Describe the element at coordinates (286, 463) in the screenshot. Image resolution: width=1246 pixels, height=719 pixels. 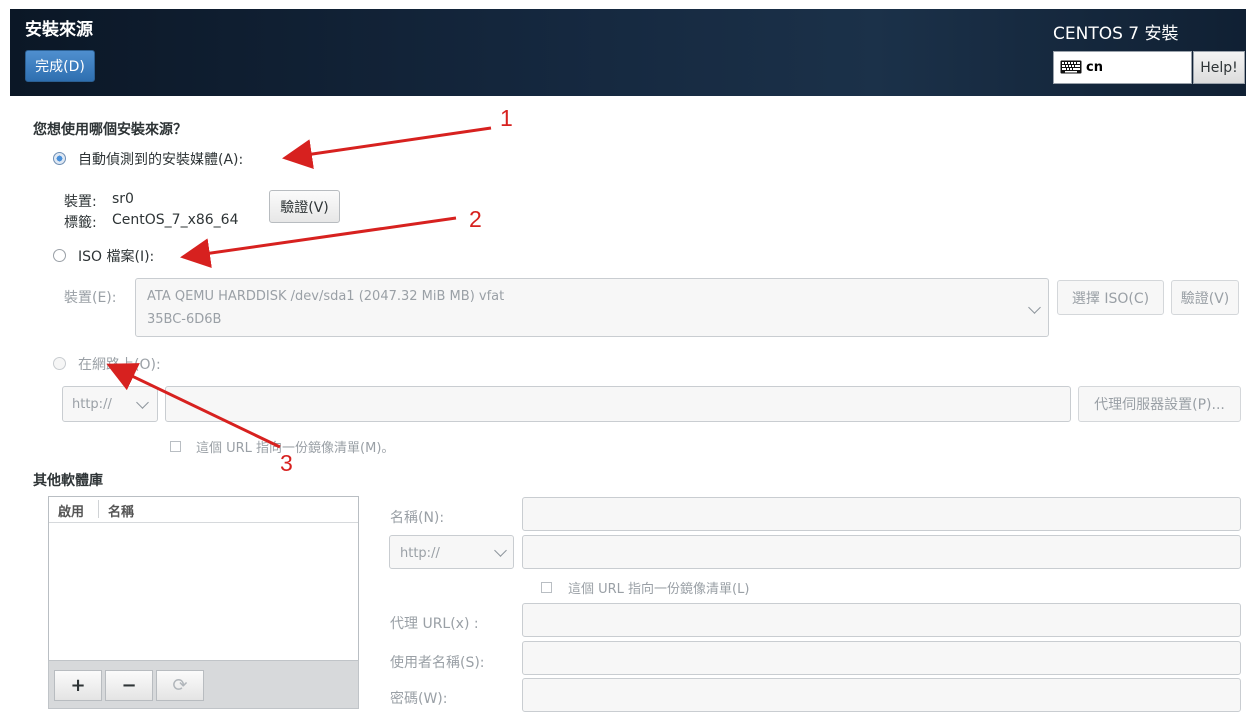
I see `annotation-number-3: 3` at that location.